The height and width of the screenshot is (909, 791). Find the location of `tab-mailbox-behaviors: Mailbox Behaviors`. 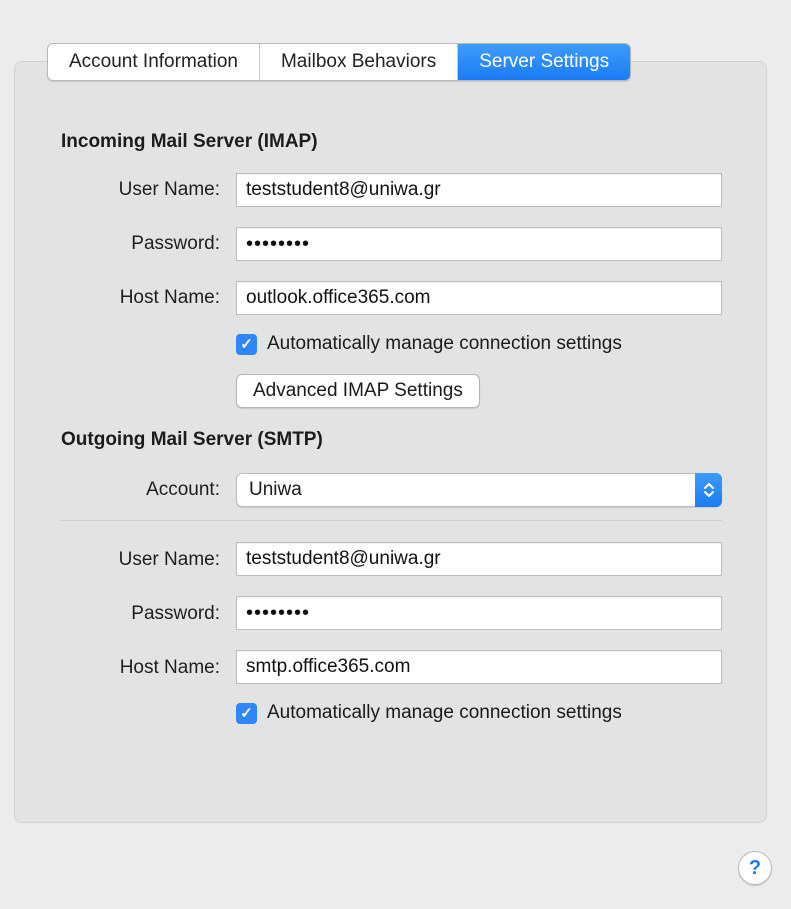

tab-mailbox-behaviors: Mailbox Behaviors is located at coordinates (359, 62).